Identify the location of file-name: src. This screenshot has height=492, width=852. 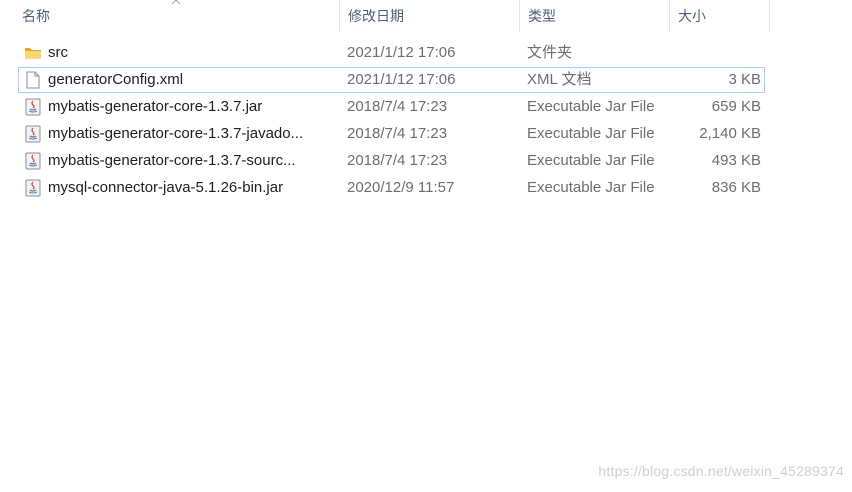
(58, 52).